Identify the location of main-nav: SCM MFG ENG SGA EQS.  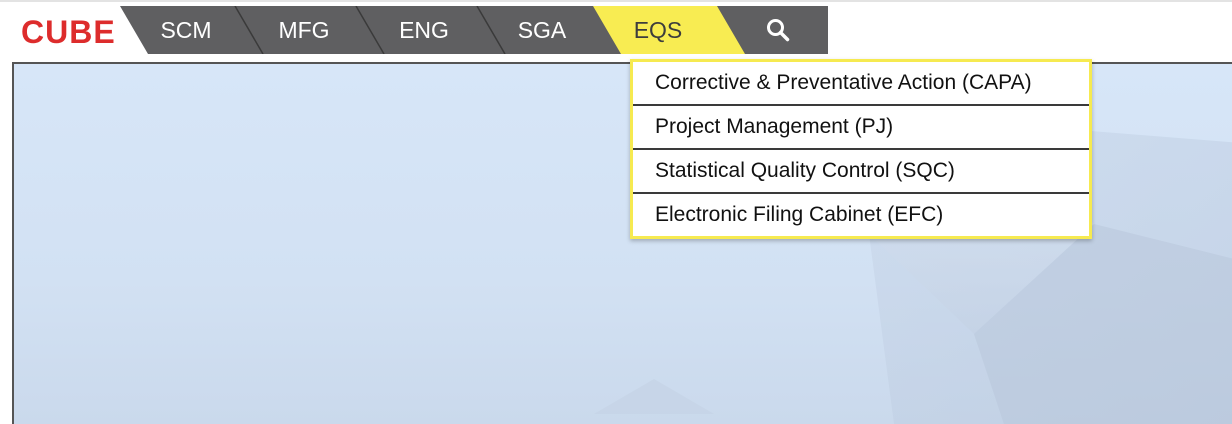
(474, 30).